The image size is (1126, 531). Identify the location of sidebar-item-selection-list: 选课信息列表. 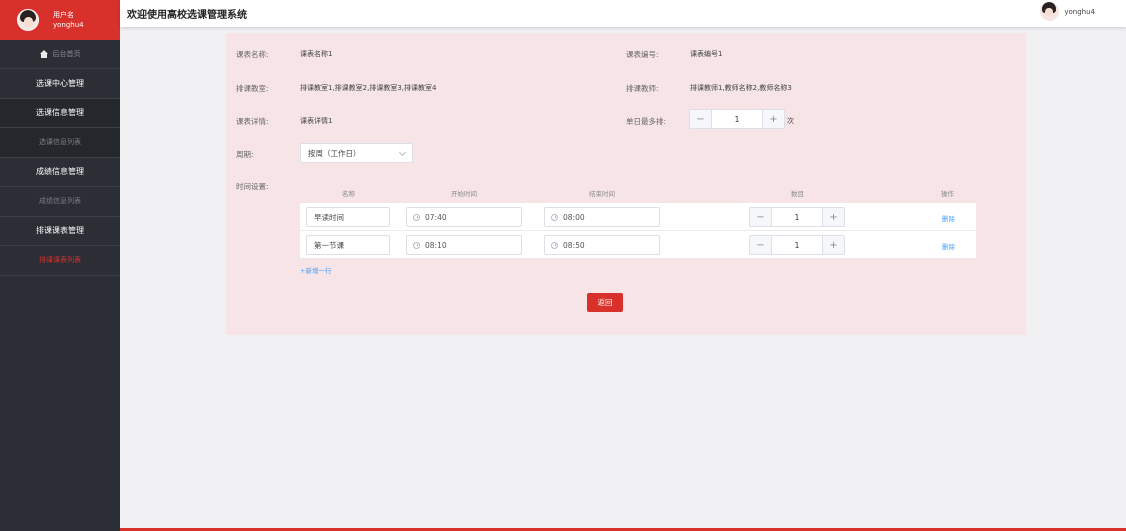
(60, 143).